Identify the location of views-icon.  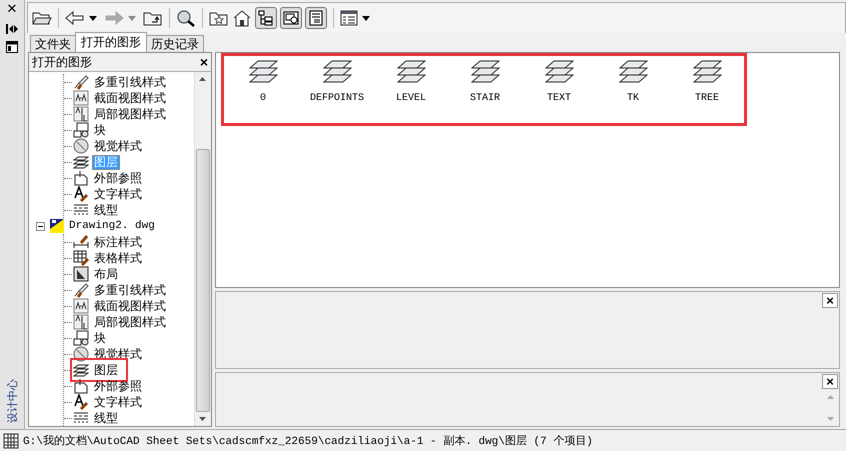
(349, 18).